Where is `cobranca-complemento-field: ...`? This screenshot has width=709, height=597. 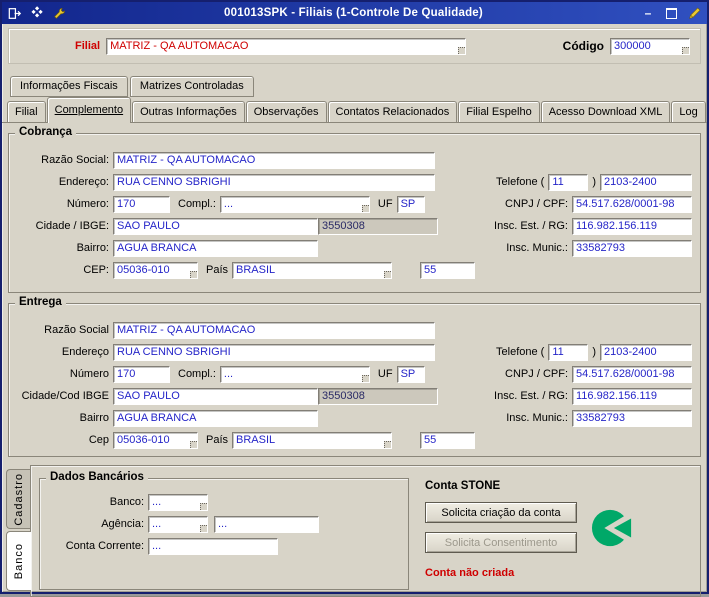 cobranca-complemento-field: ... is located at coordinates (294, 204).